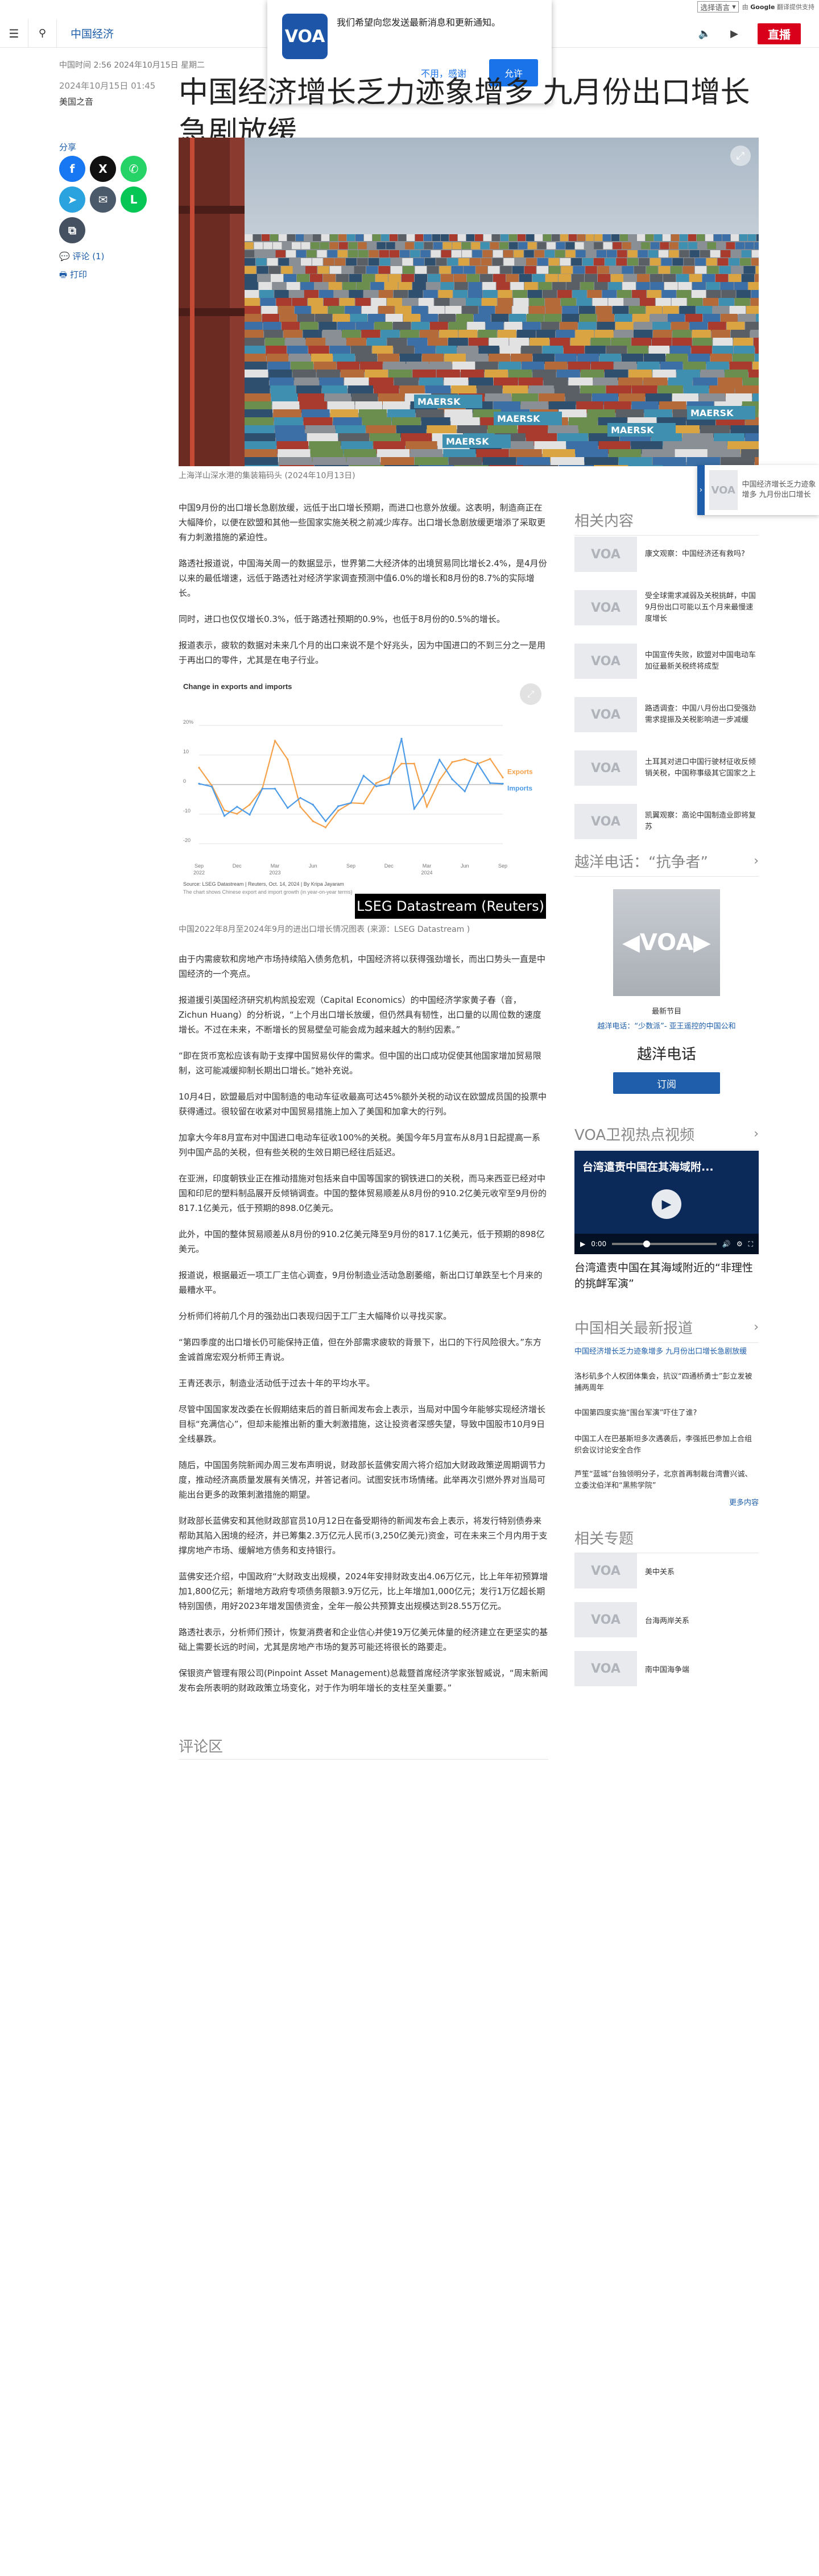 The image size is (819, 2576). I want to click on related-item: VOA 受全球需求减弱及关税挑衅，中国9月份出口可能以五个月来最慢速度增长, so click(666, 608).